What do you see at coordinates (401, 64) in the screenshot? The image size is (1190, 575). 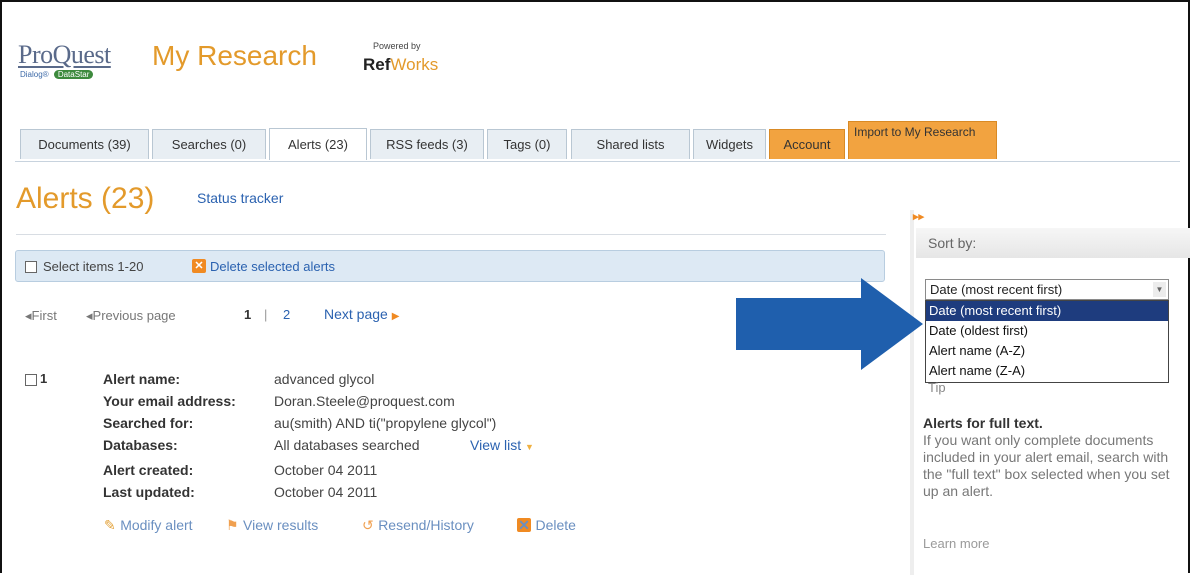 I see `refworks-logo: RefWorks` at bounding box center [401, 64].